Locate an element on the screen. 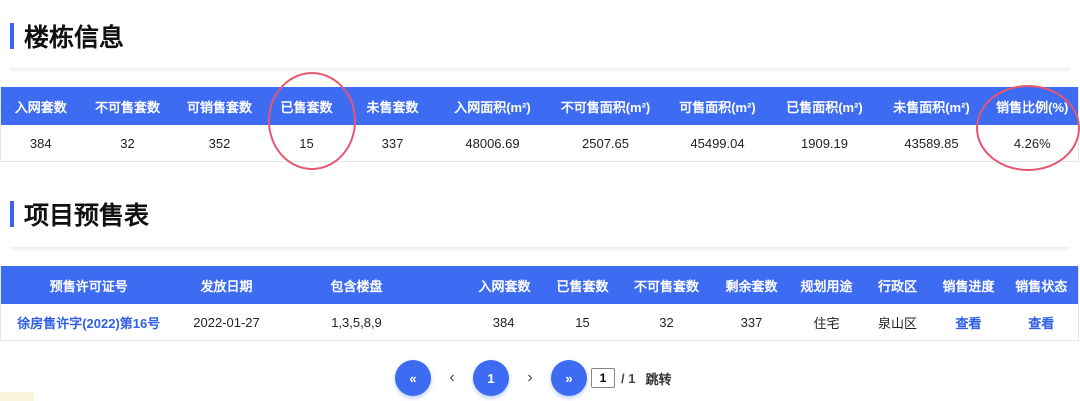 The height and width of the screenshot is (401, 1080). cell-sellable-area: 45499.04 is located at coordinates (717, 143).